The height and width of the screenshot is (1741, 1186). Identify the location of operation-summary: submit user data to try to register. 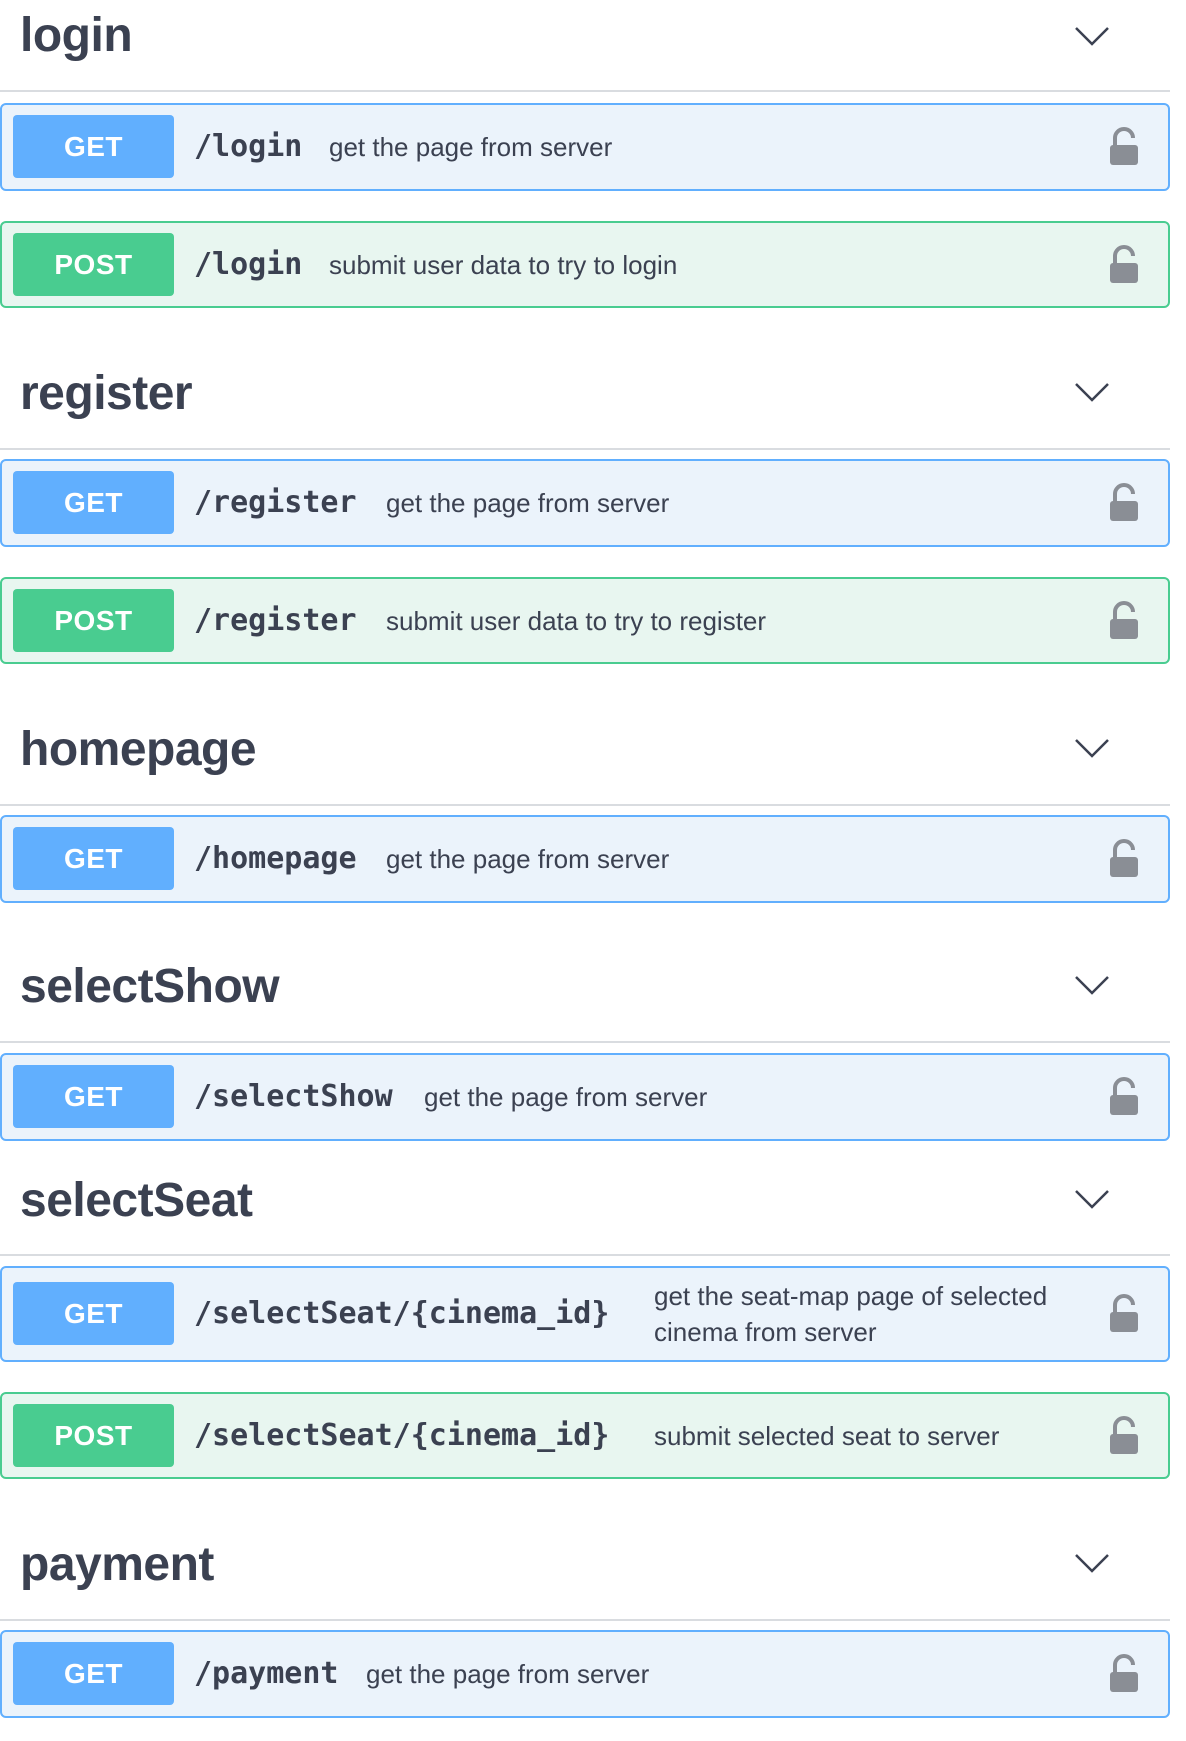
(576, 621).